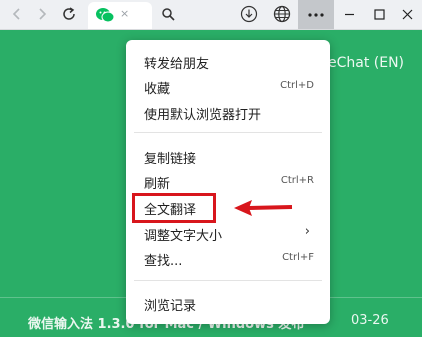  I want to click on browser-tab: ×, so click(120, 15).